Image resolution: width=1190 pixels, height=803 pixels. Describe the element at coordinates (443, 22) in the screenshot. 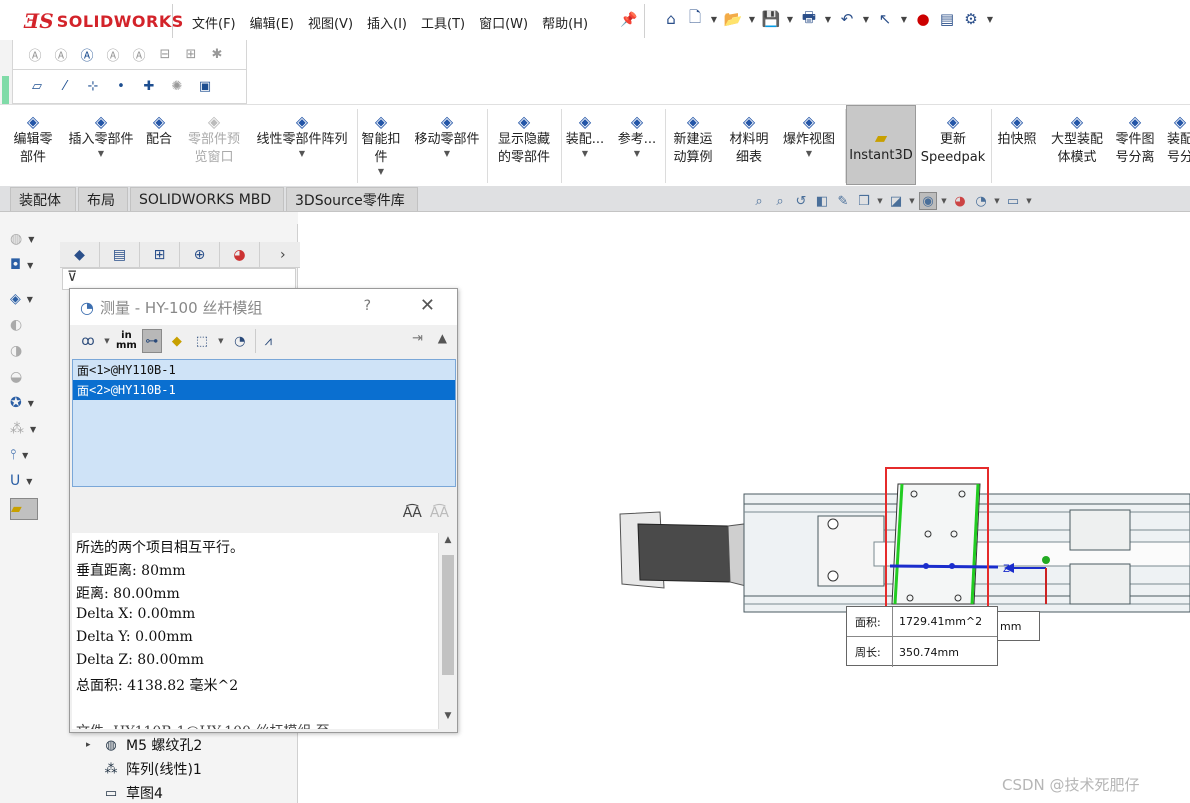

I see `menu-item: 工具(T)` at that location.